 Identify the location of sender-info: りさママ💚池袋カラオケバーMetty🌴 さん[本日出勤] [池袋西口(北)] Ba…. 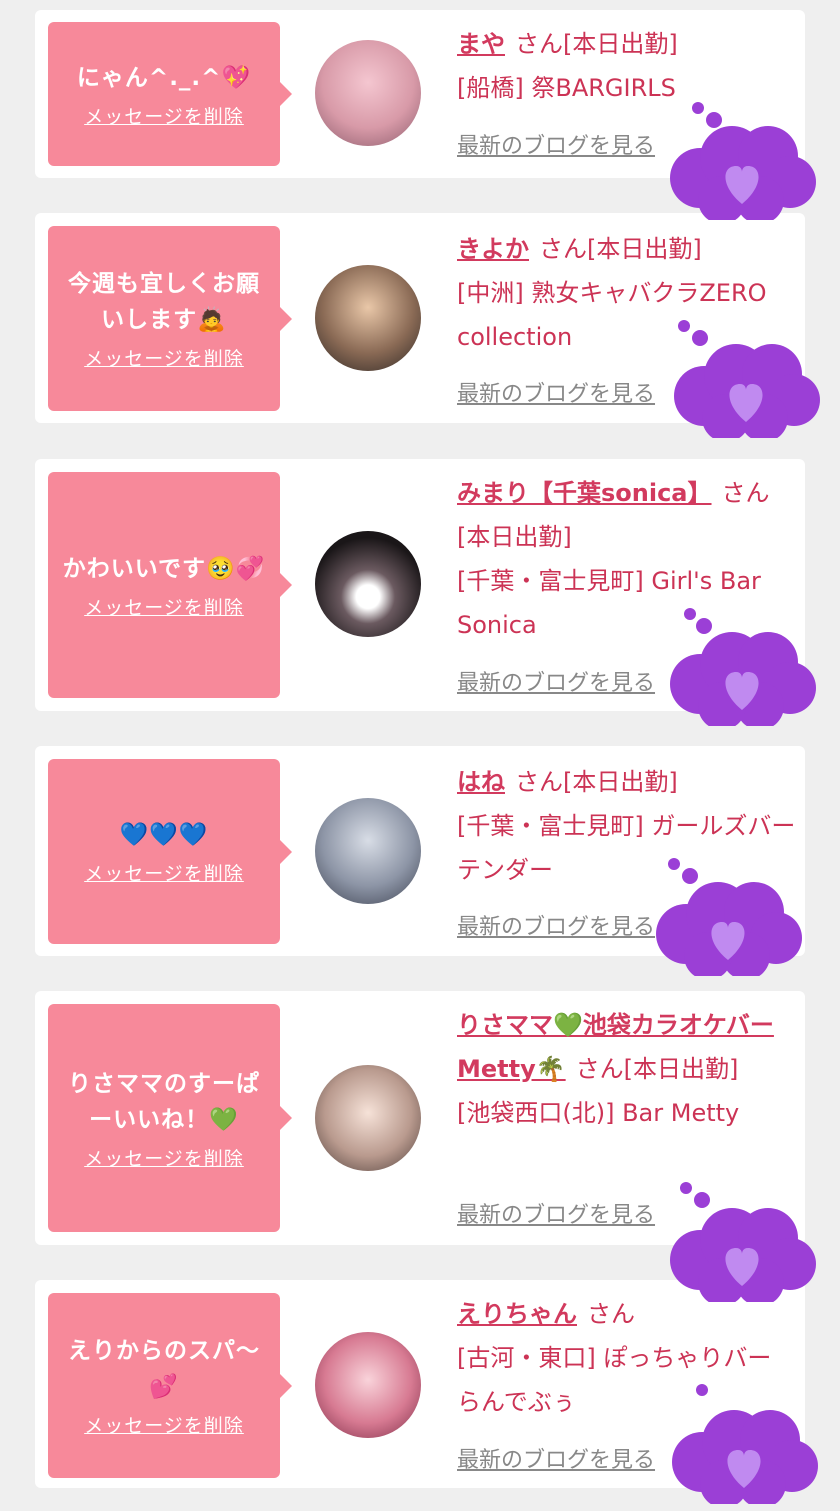
(627, 1069).